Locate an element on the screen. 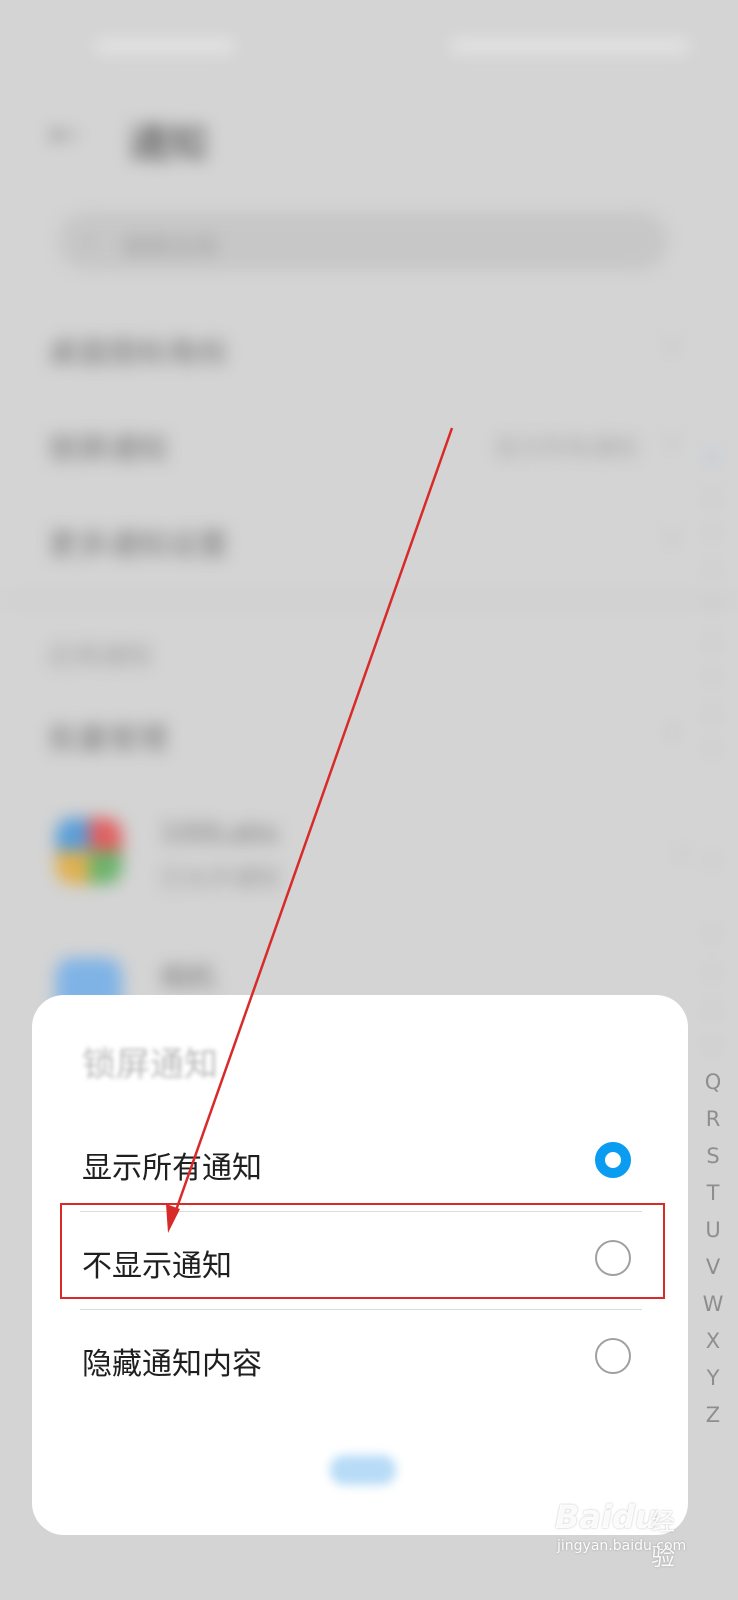 This screenshot has height=1600, width=738. index-letter-q: Q is located at coordinates (713, 1082).